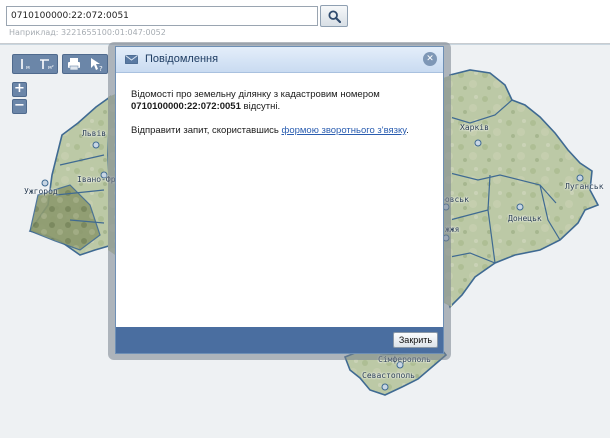 This screenshot has width=610, height=438. I want to click on ruler-length-icon: м, so click(25, 65).